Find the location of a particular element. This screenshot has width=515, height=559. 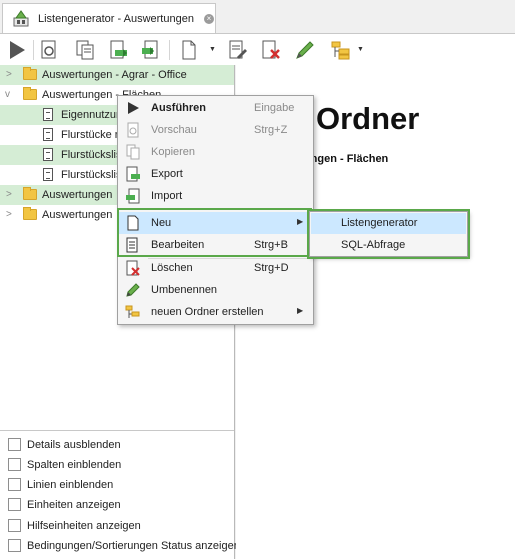

menu-item-loeschen: Löschen Strg+D is located at coordinates (215, 268).